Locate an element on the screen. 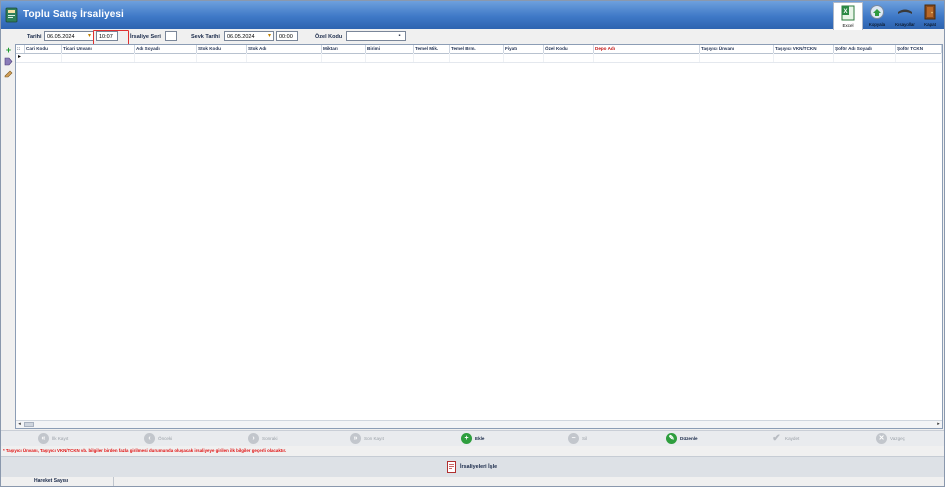 This screenshot has width=945, height=487. col-stok-kodu: Stok Kodu is located at coordinates (222, 49).